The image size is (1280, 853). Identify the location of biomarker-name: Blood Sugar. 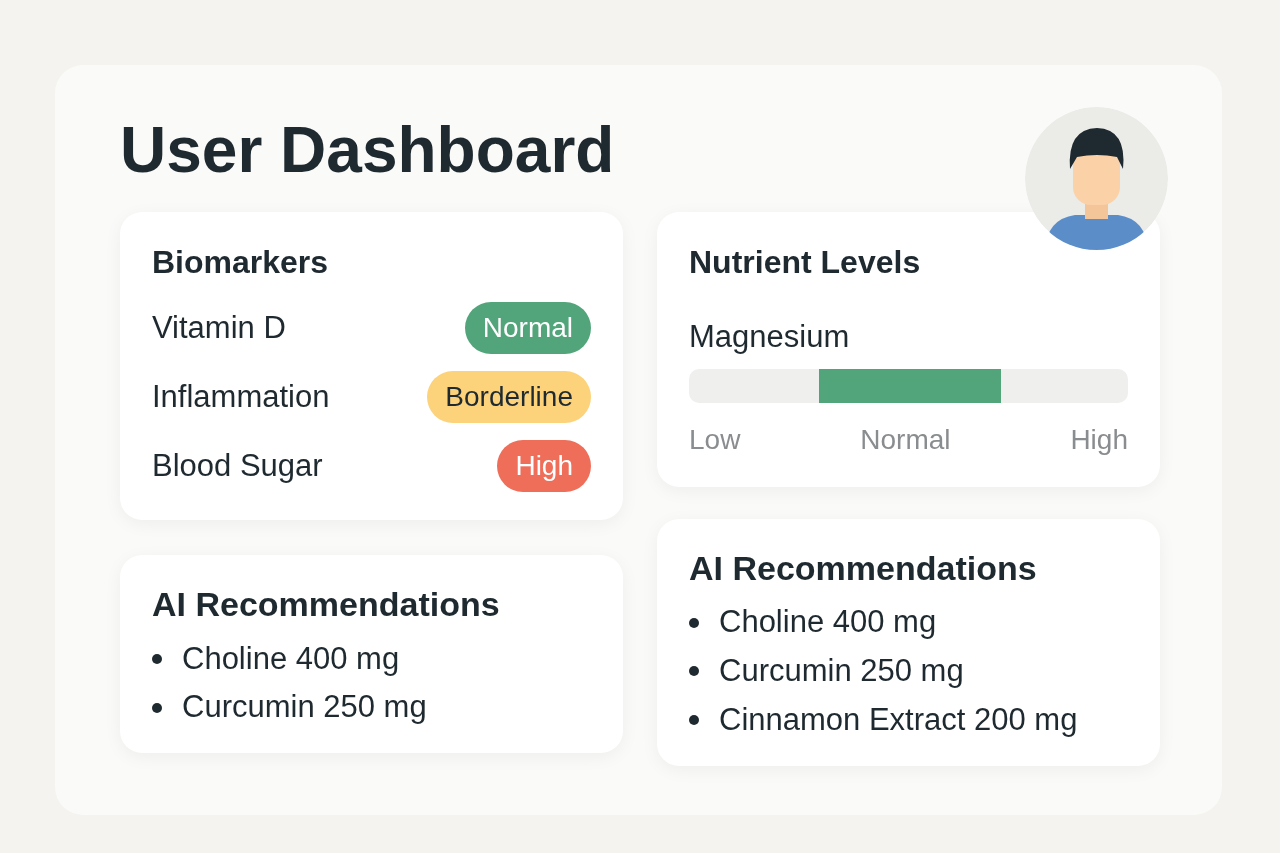
(237, 465).